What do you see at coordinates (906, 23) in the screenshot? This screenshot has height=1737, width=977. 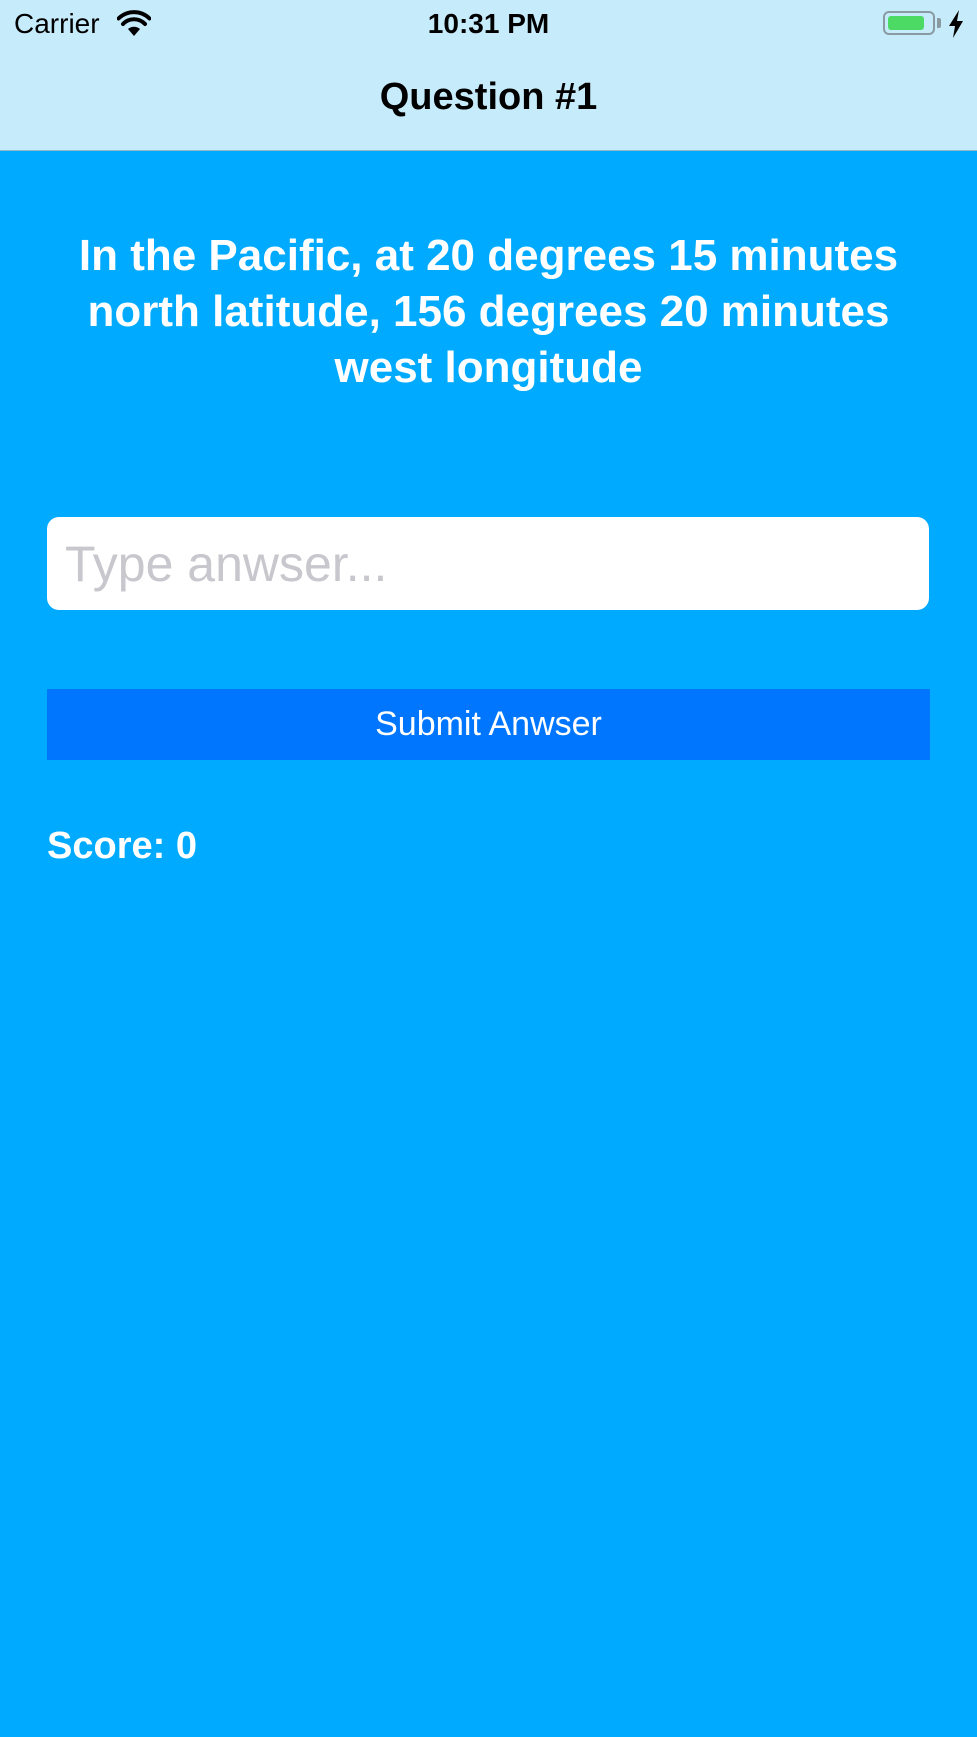 I see `battery-level` at bounding box center [906, 23].